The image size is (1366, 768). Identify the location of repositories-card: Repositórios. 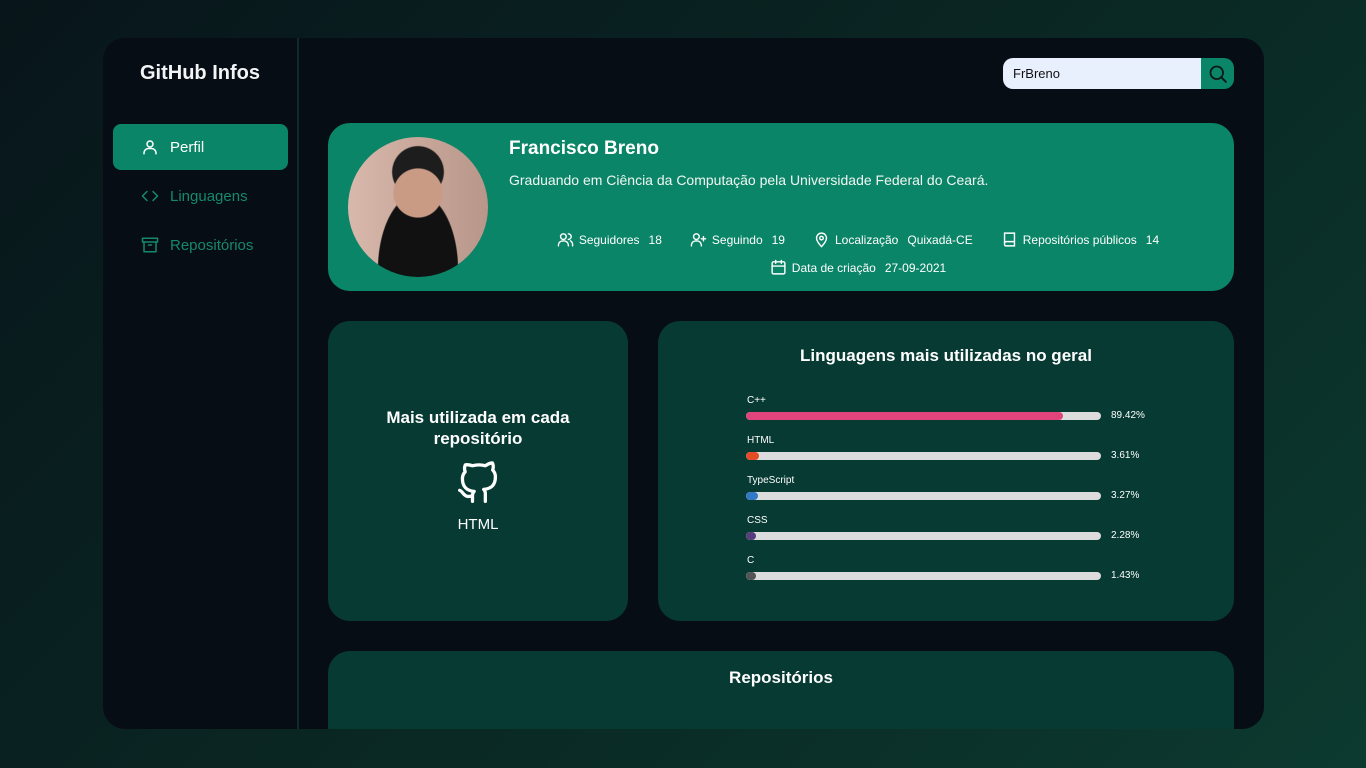
(781, 690).